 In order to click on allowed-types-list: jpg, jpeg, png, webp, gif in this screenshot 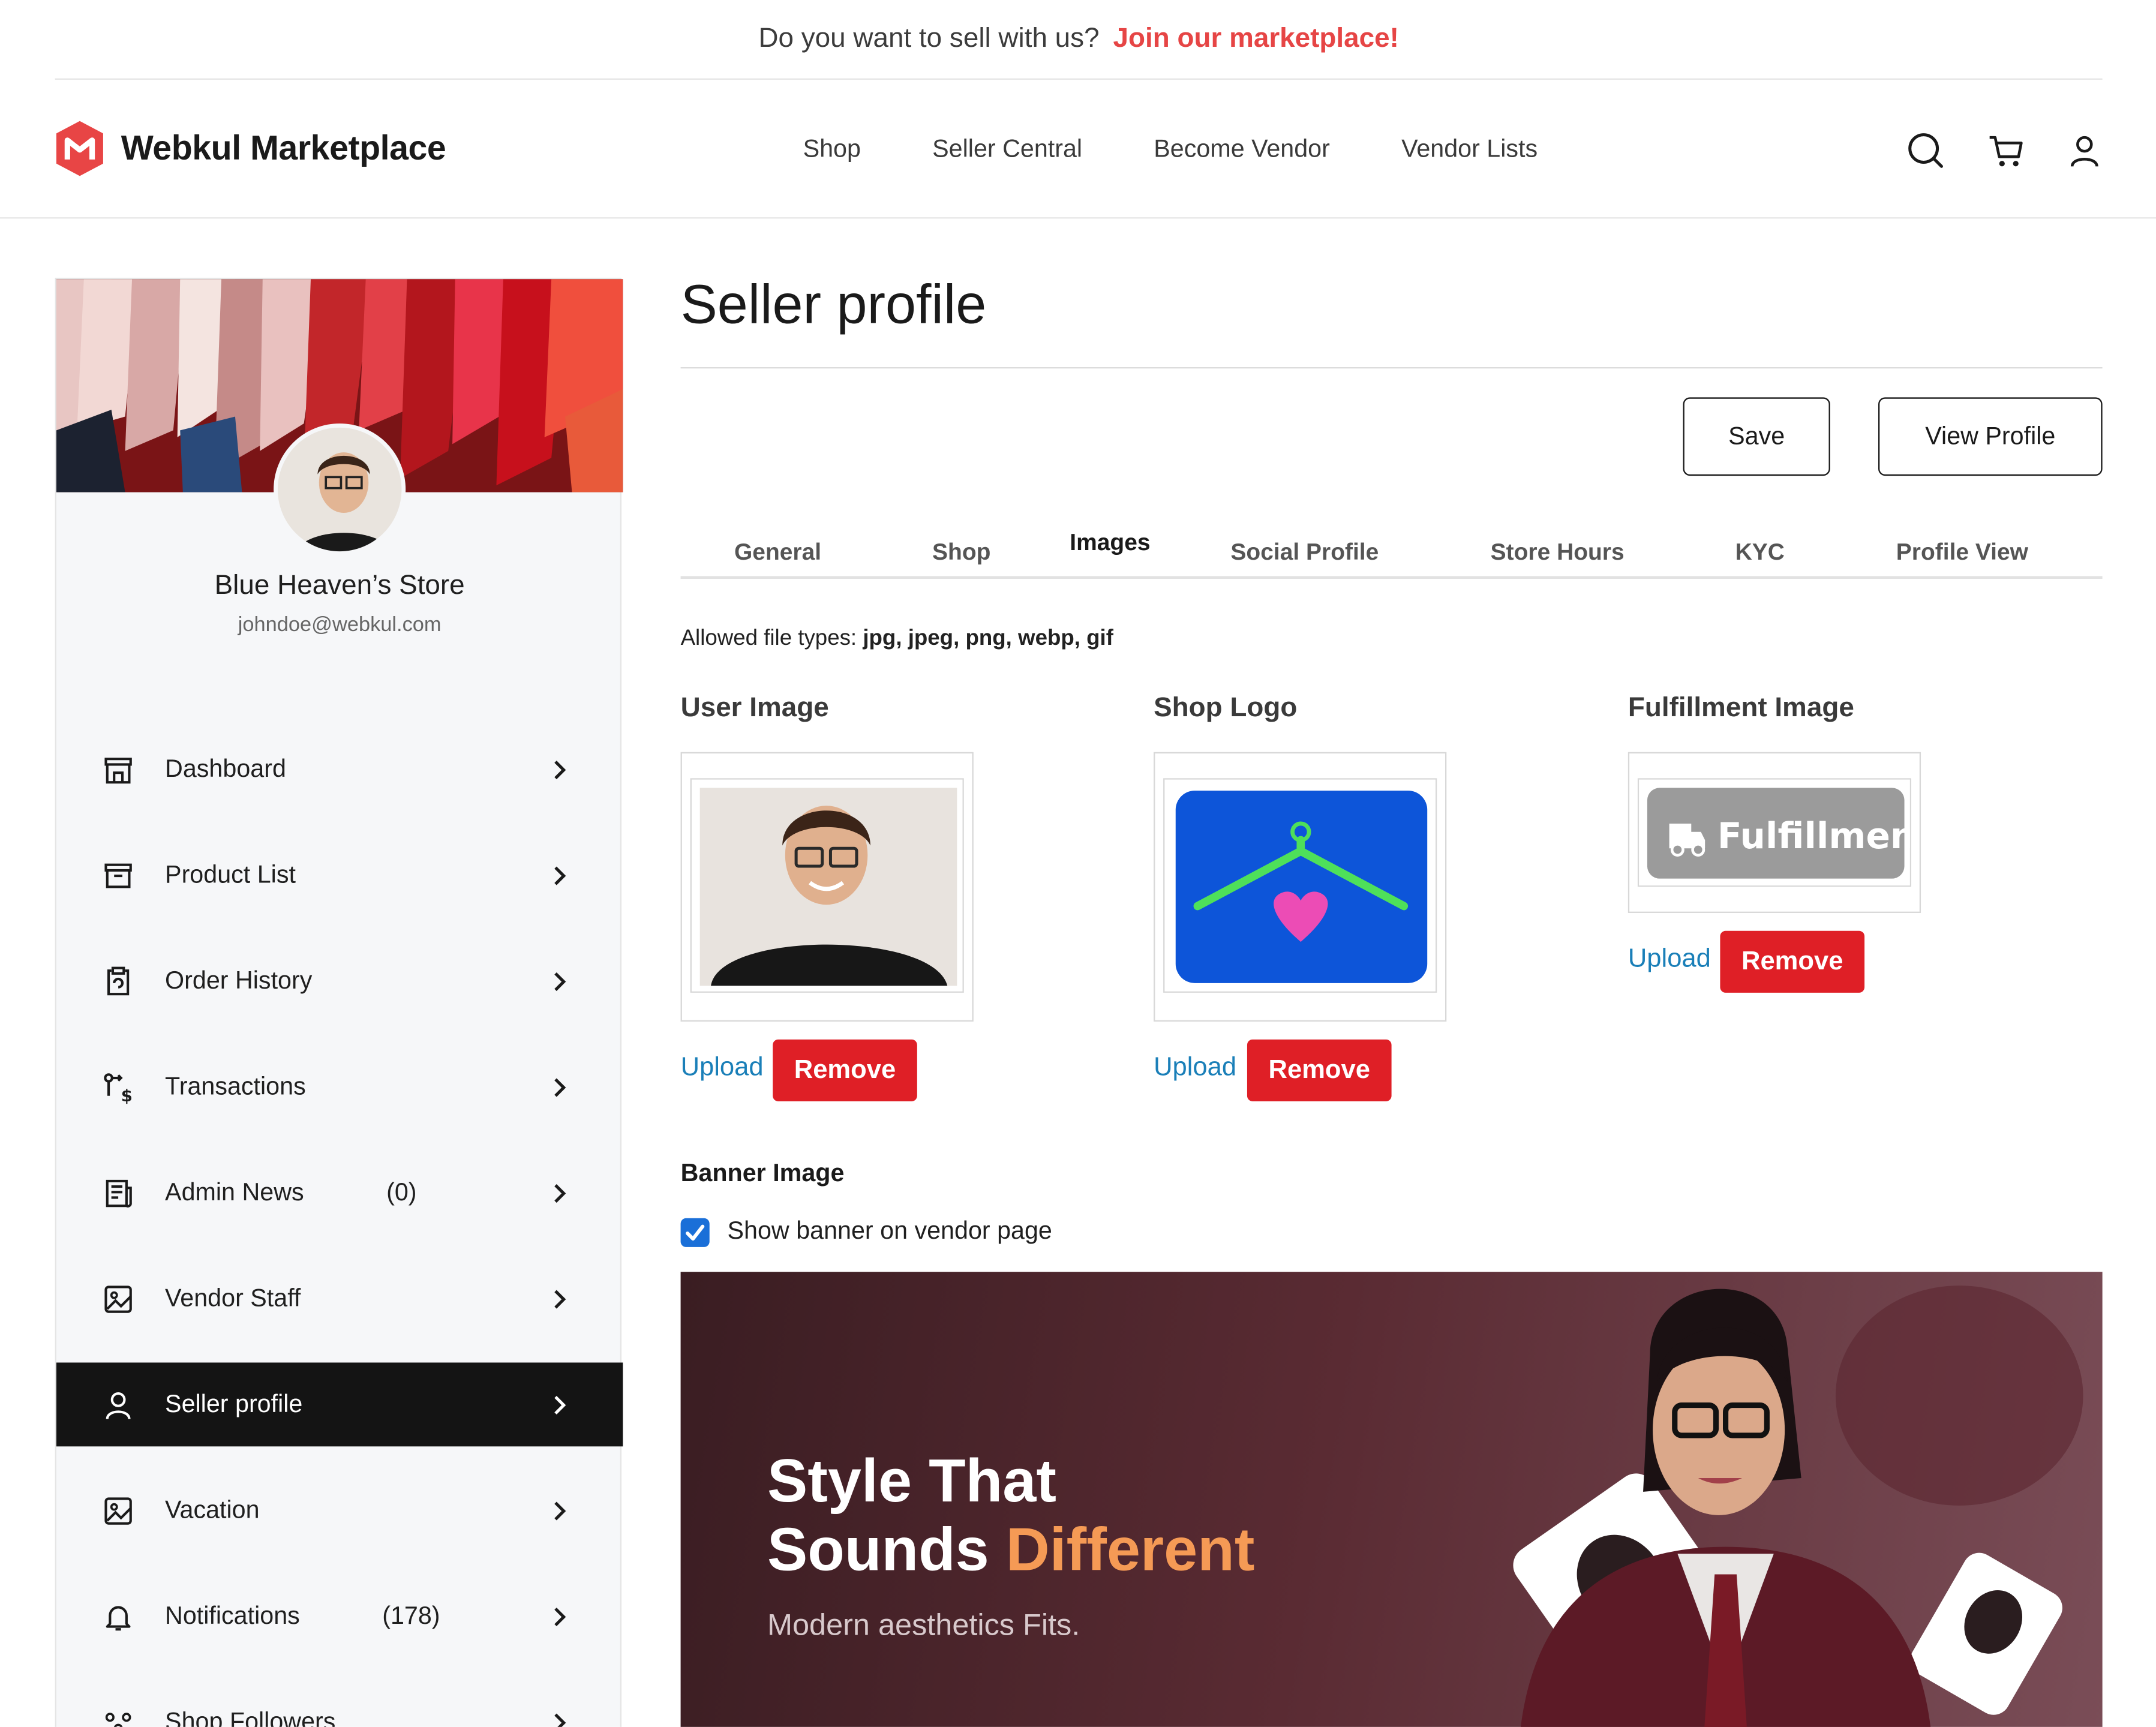, I will do `click(988, 639)`.